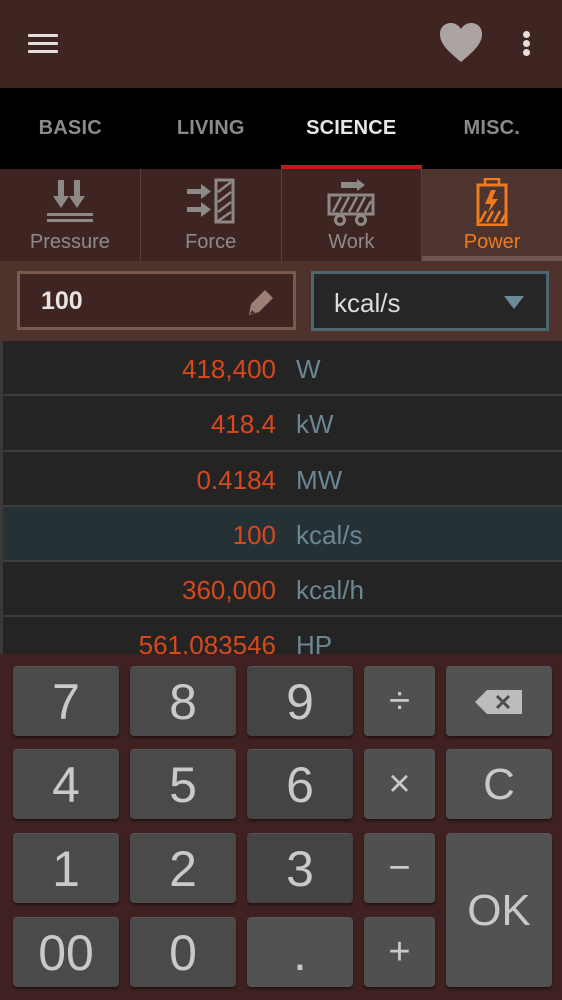 The image size is (562, 1000). What do you see at coordinates (430, 301) in the screenshot?
I see `unit-dropdown: kcal/s` at bounding box center [430, 301].